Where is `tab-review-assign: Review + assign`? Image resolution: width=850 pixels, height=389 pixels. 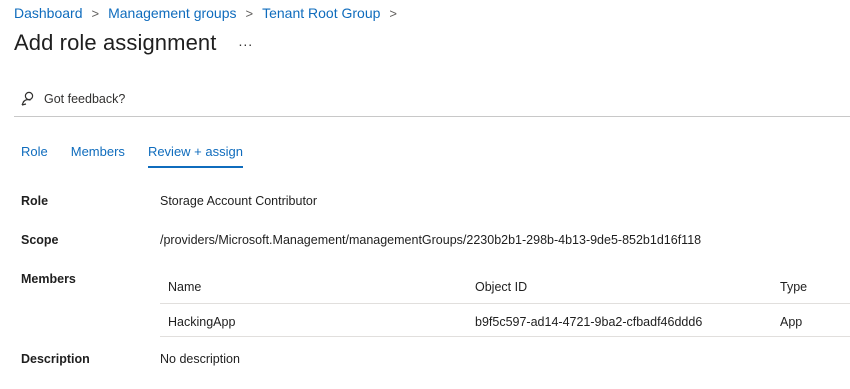 tab-review-assign: Review + assign is located at coordinates (195, 156).